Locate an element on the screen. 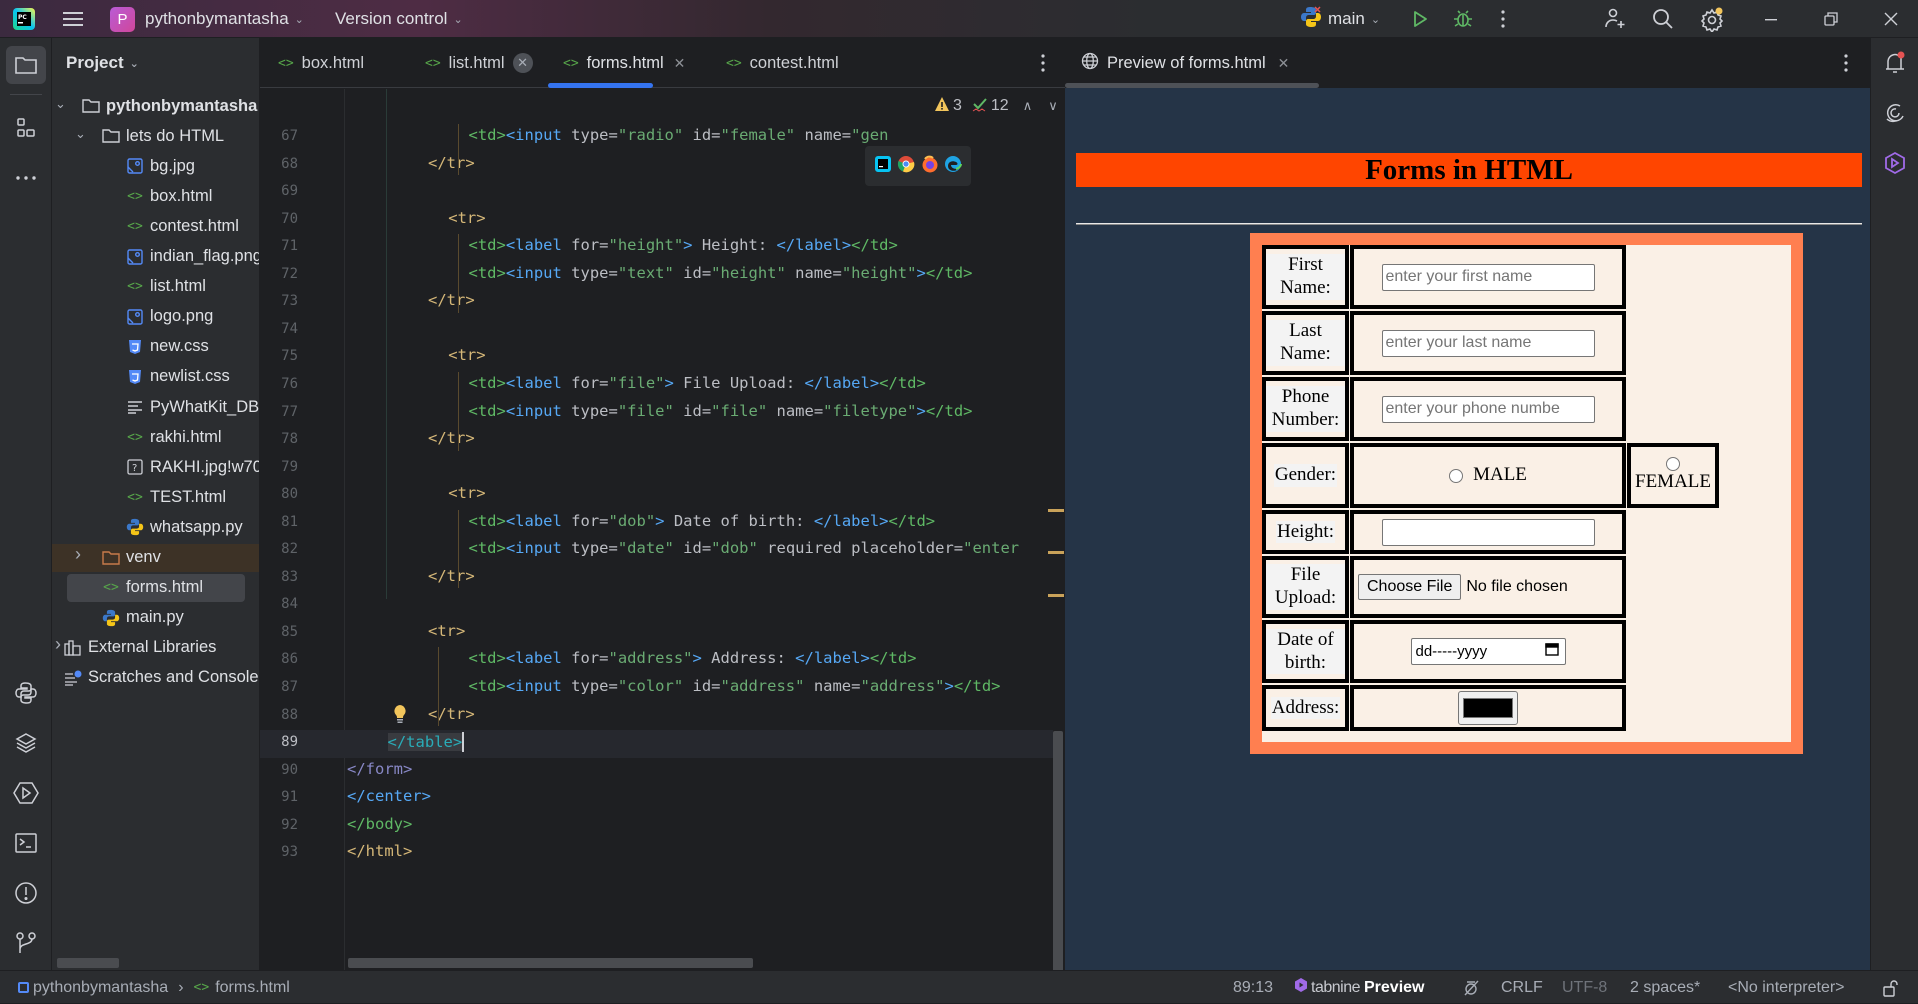 The height and width of the screenshot is (1004, 1918). terminal-icon is located at coordinates (26, 843).